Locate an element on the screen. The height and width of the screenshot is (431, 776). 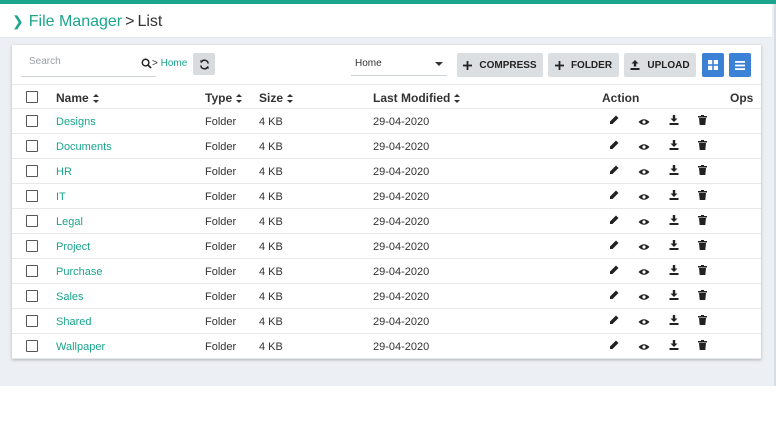
table-row: IT Folder 4 KB 29-04-2020 is located at coordinates (386, 196).